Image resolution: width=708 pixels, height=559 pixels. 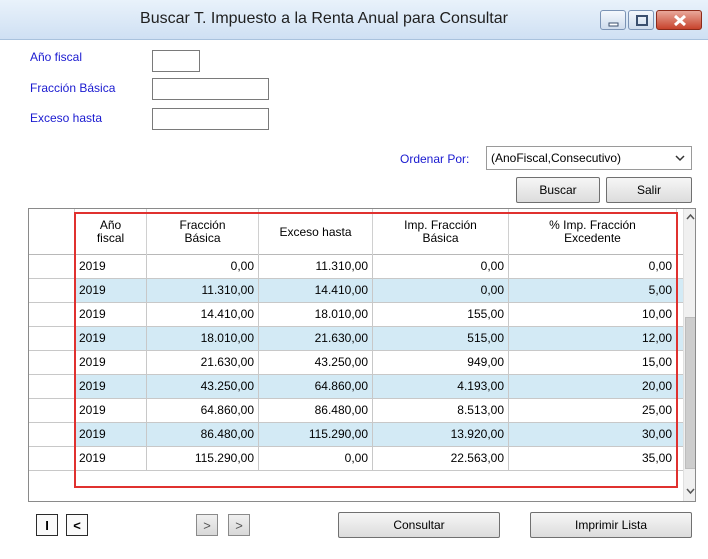 What do you see at coordinates (203, 410) in the screenshot?
I see `cell-fraccion-basica: 64.860,00` at bounding box center [203, 410].